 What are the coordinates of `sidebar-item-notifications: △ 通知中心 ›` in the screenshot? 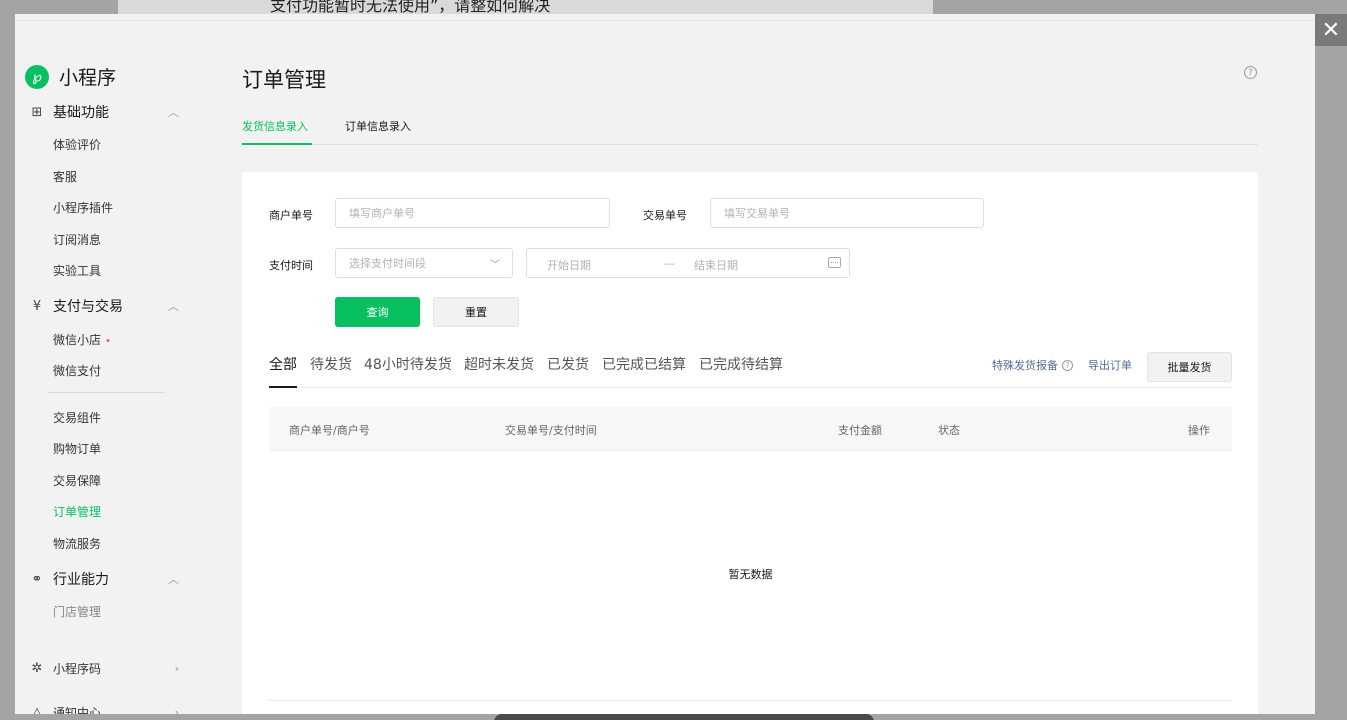 It's located at (104, 709).